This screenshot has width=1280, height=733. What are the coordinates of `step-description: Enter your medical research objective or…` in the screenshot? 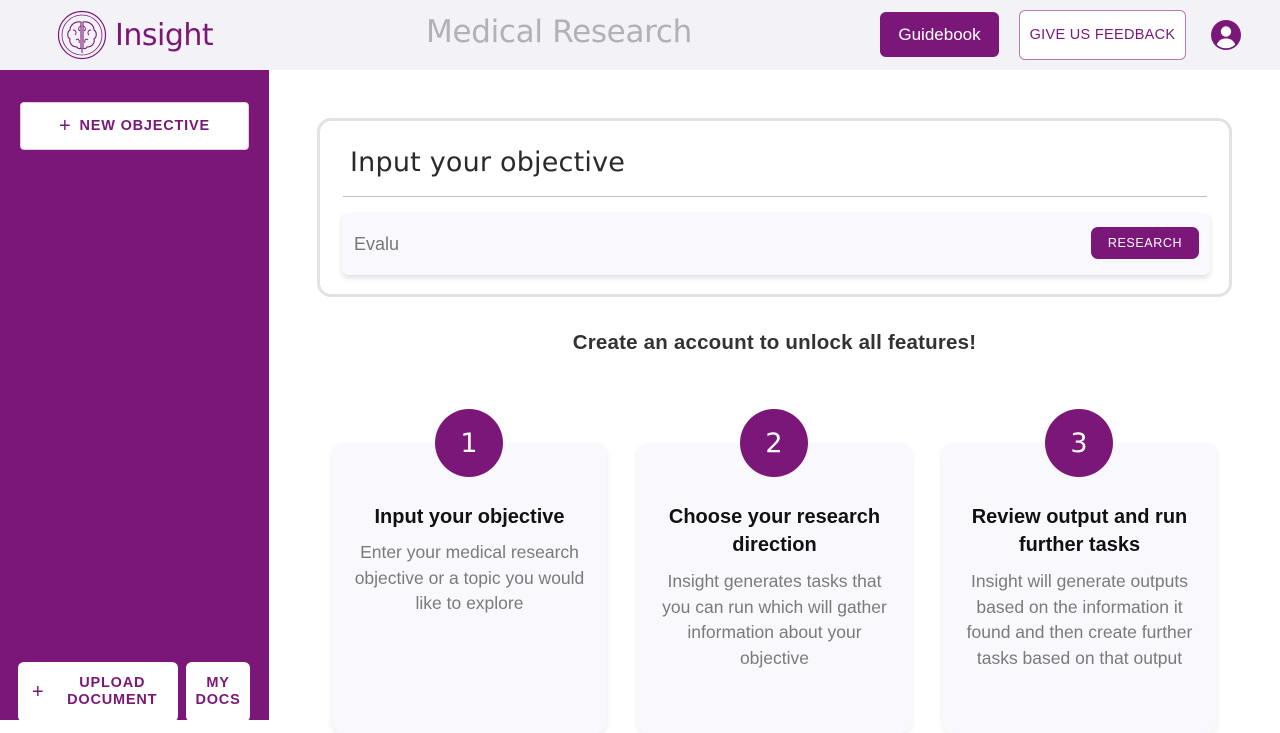 It's located at (469, 577).